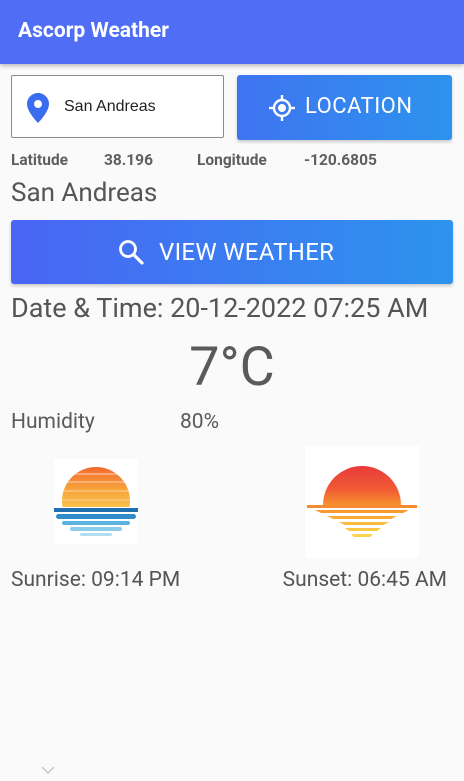  I want to click on longitude-value: -120.6805, so click(340, 160).